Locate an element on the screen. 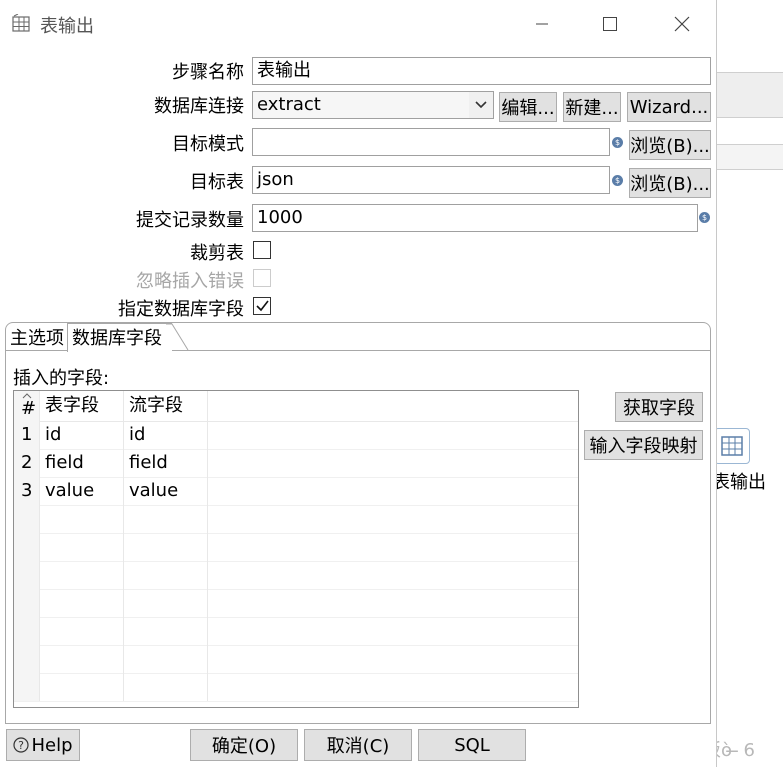 The height and width of the screenshot is (767, 783). table-output-step-label: 表输出 is located at coordinates (739, 482).